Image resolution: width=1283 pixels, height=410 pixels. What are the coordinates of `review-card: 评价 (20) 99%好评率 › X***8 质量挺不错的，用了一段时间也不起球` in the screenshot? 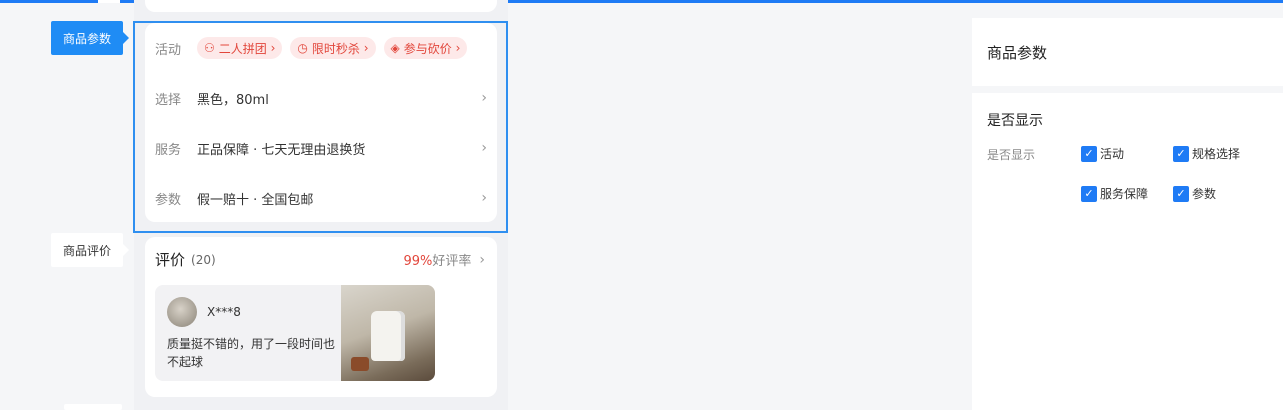 It's located at (321, 317).